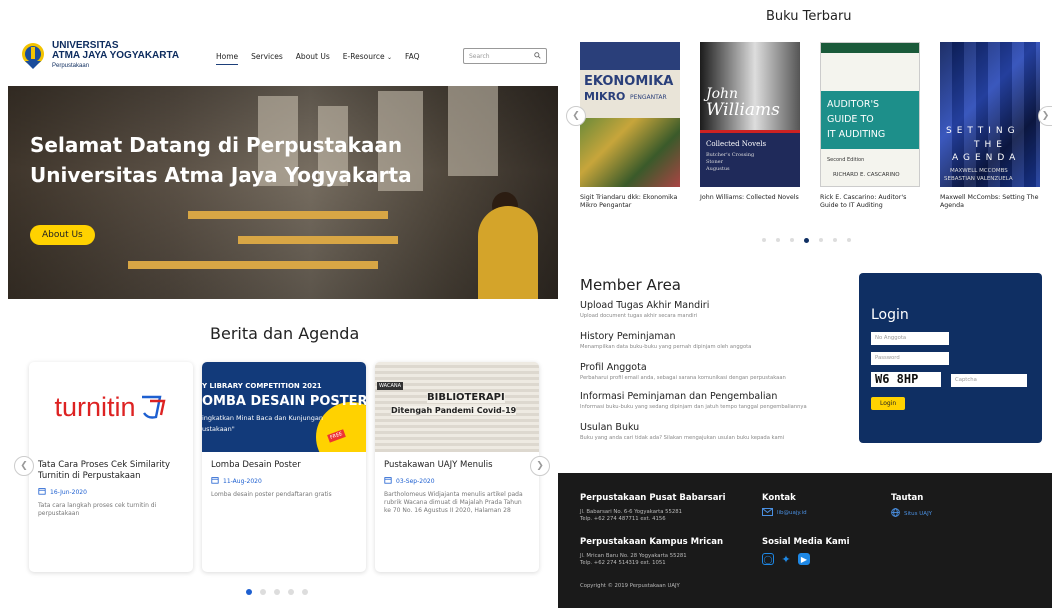 The image size is (1052, 608). What do you see at coordinates (665, 336) in the screenshot?
I see `member-item-title: History Peminjaman` at bounding box center [665, 336].